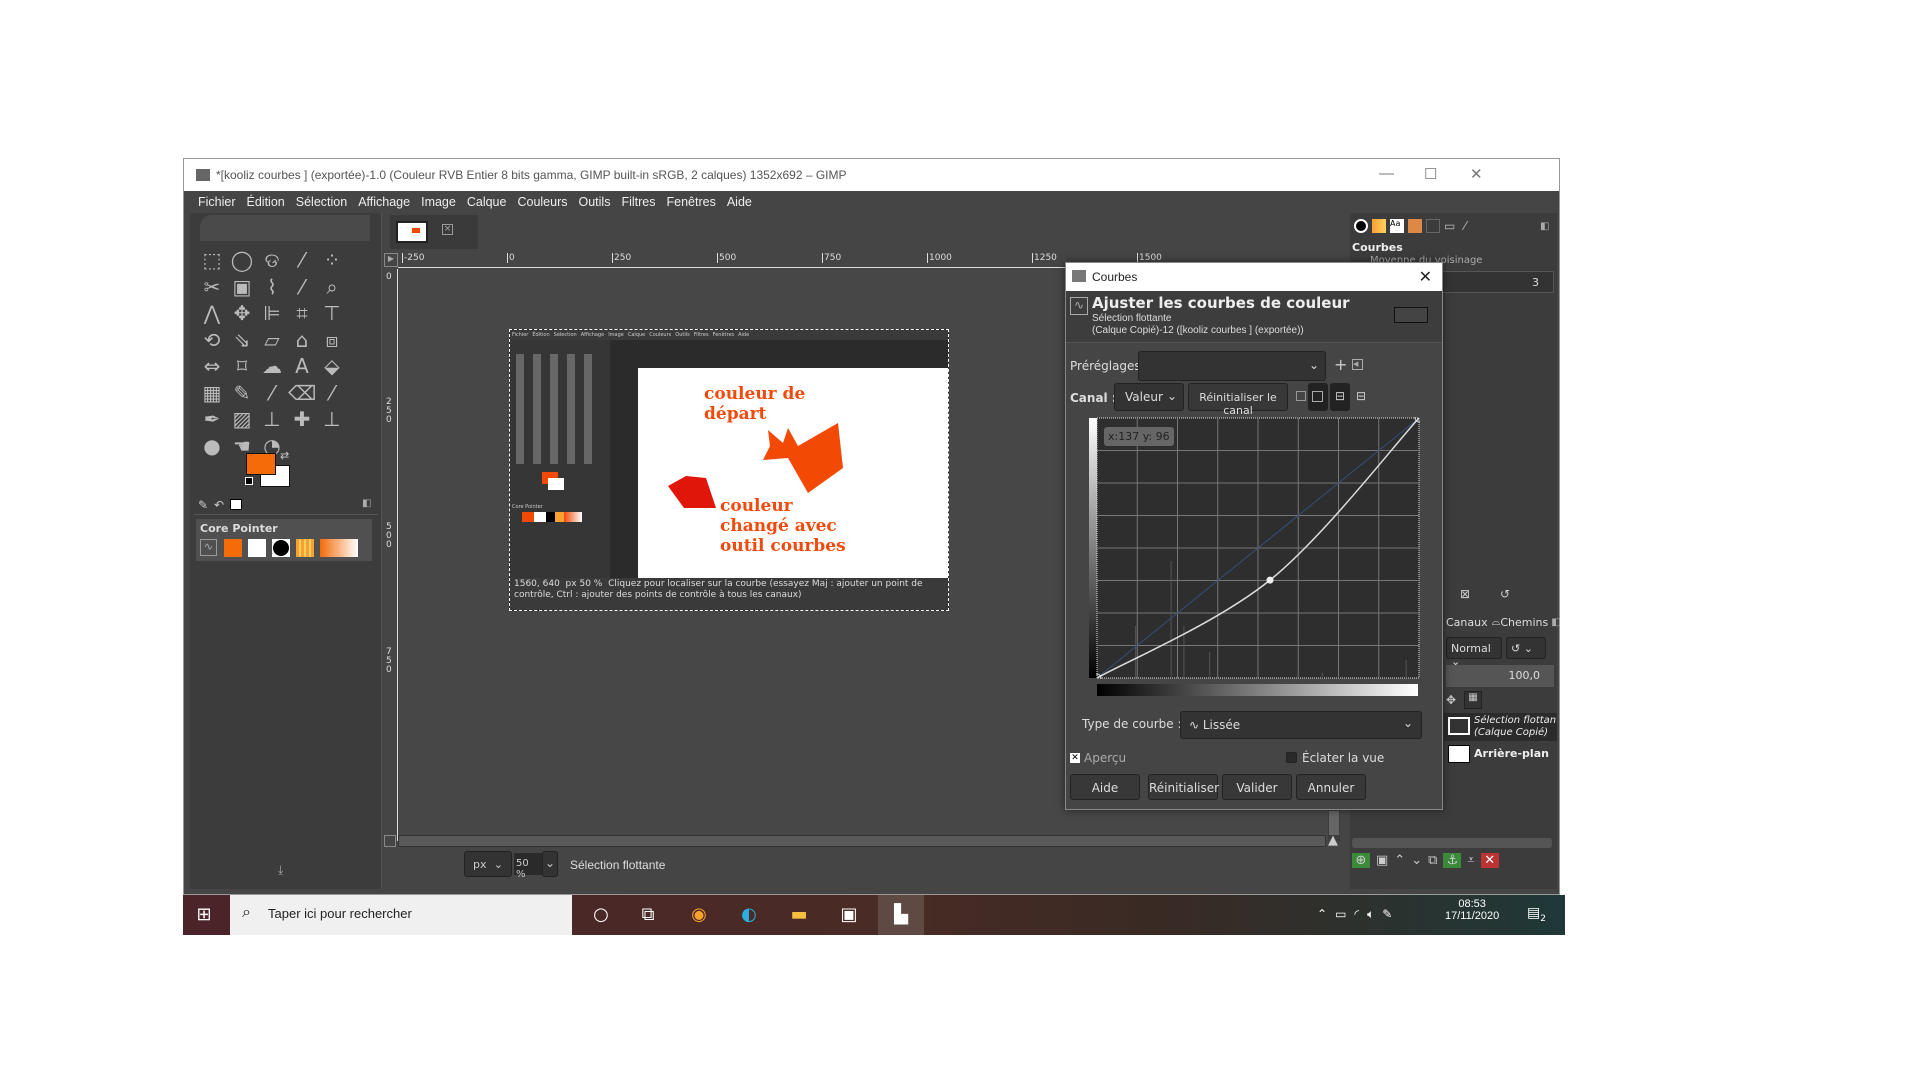 The image size is (1920, 1080). I want to click on menu-selection: Sélection, so click(321, 202).